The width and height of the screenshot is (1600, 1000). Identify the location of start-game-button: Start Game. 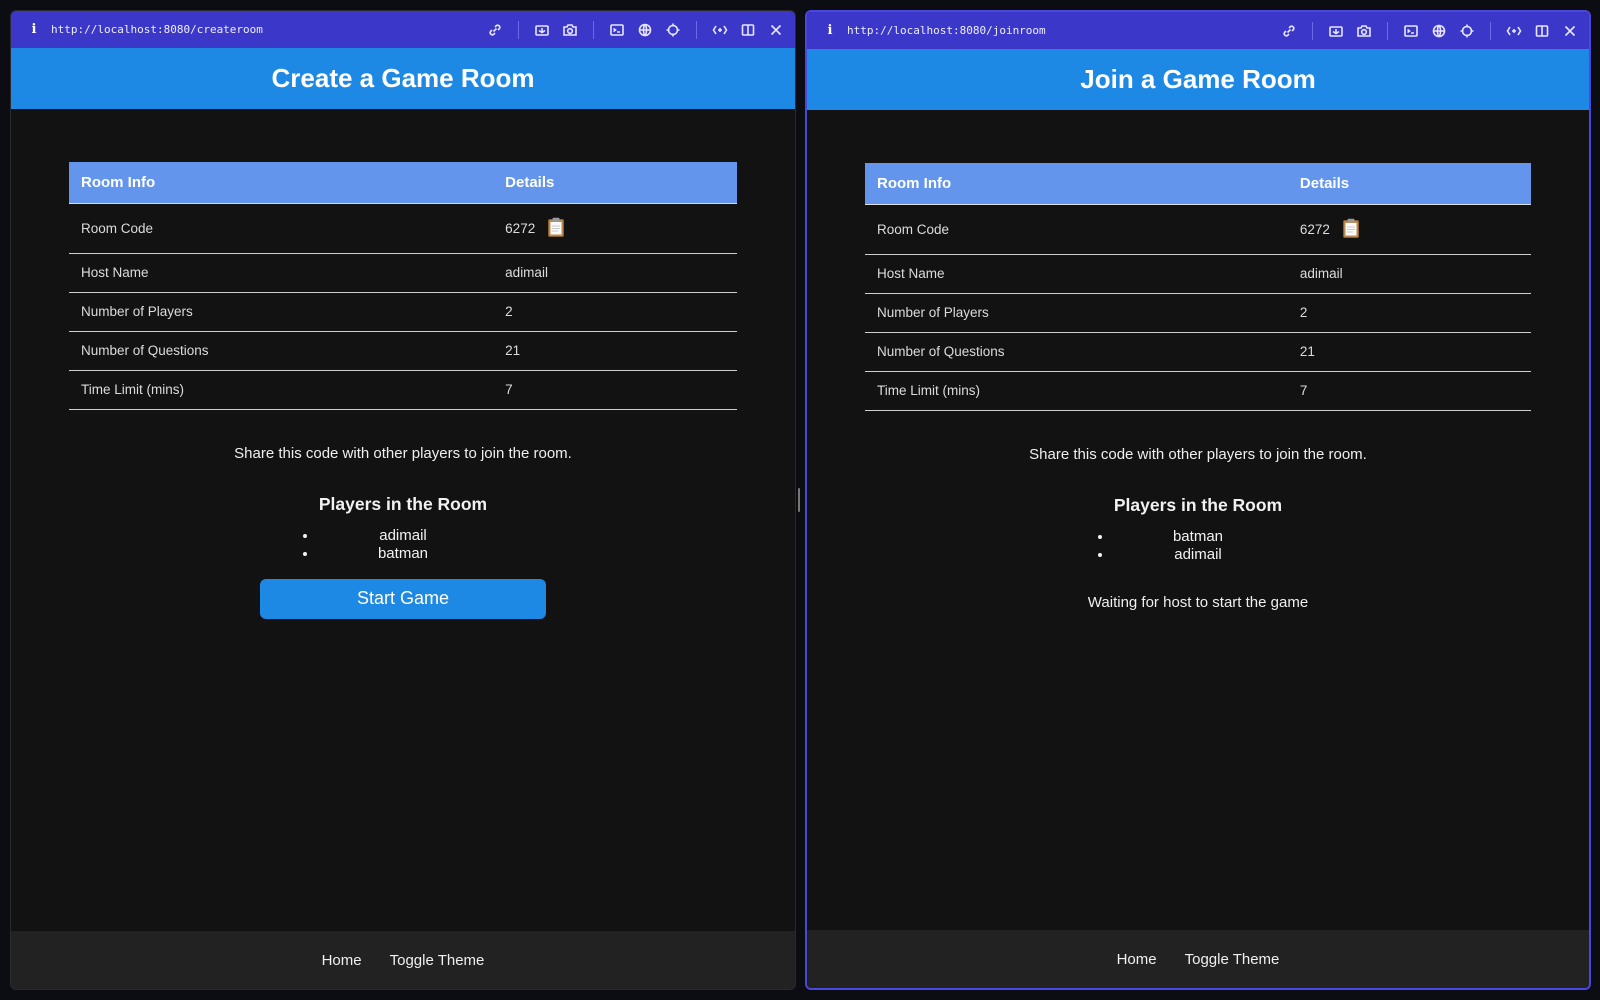
(403, 598).